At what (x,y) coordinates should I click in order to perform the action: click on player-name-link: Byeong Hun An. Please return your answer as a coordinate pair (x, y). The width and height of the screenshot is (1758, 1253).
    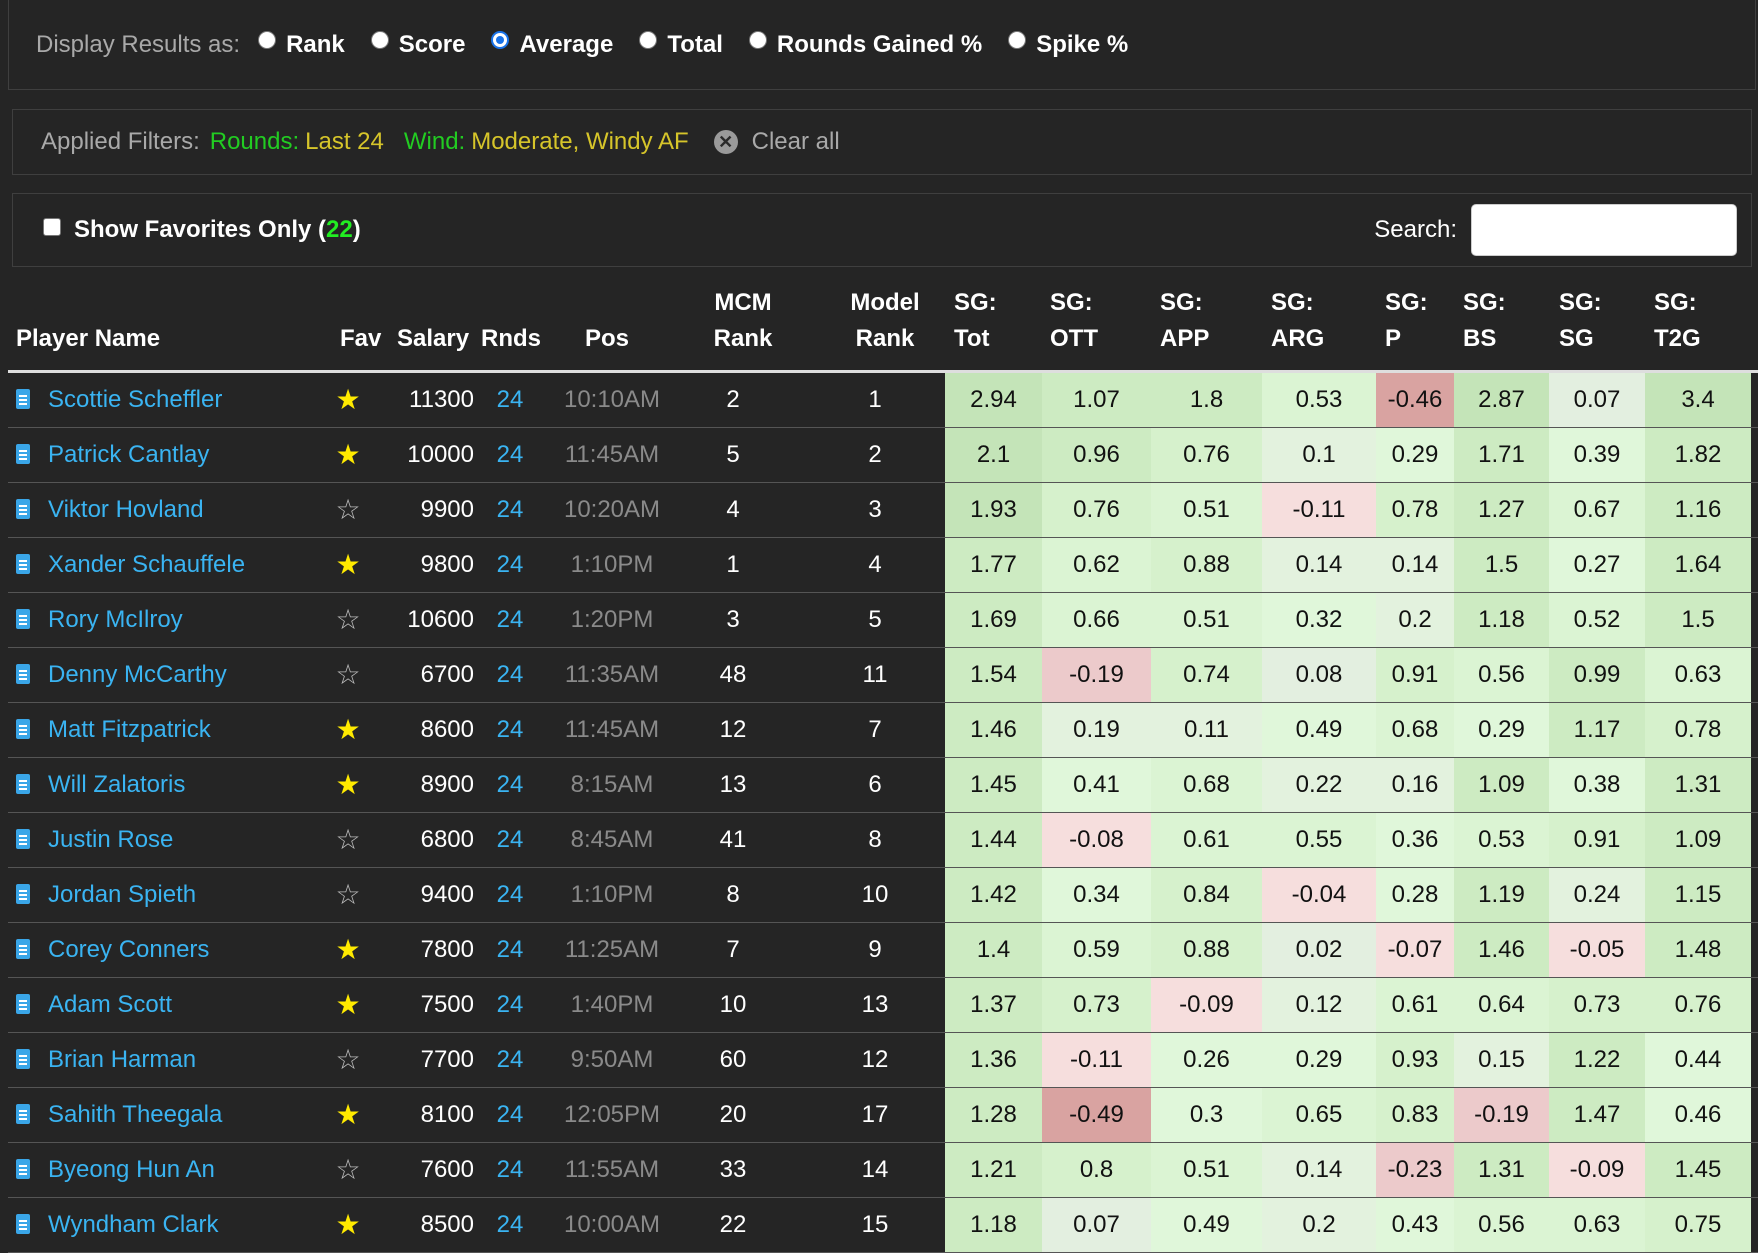
    Looking at the image, I should click on (131, 1170).